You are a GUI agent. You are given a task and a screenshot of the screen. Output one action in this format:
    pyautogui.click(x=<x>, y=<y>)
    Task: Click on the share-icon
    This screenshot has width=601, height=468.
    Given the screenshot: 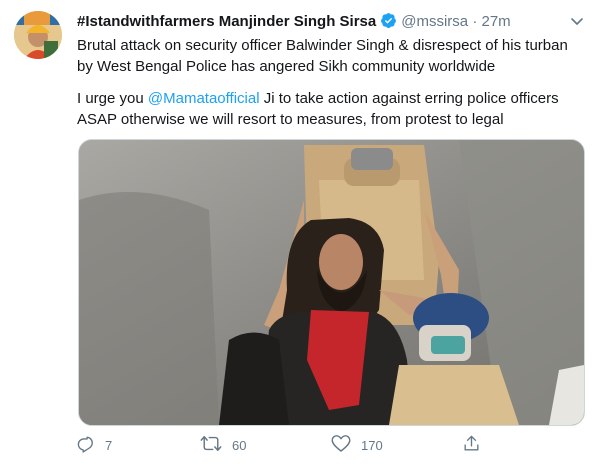 What is the action you would take?
    pyautogui.click(x=476, y=445)
    